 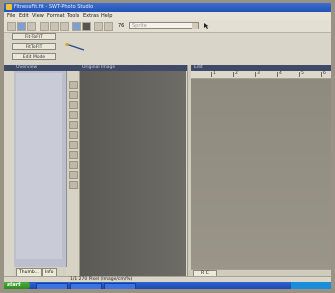 What do you see at coordinates (167, 7) in the screenshot?
I see `title-bar: FitnessFit.fit - SWT-Photo Studio` at bounding box center [167, 7].